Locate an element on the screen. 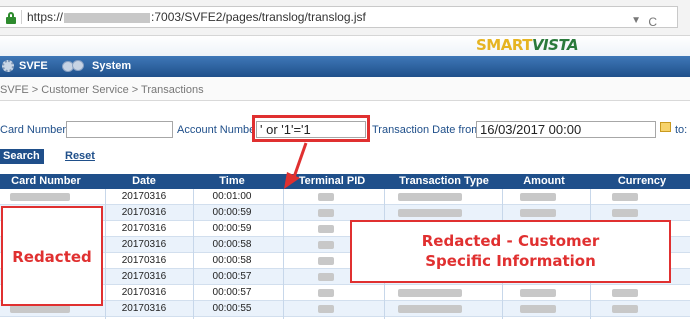 The height and width of the screenshot is (319, 690). redacted-customer-info-callout: Redacted - Customer Specific Information is located at coordinates (510, 251).